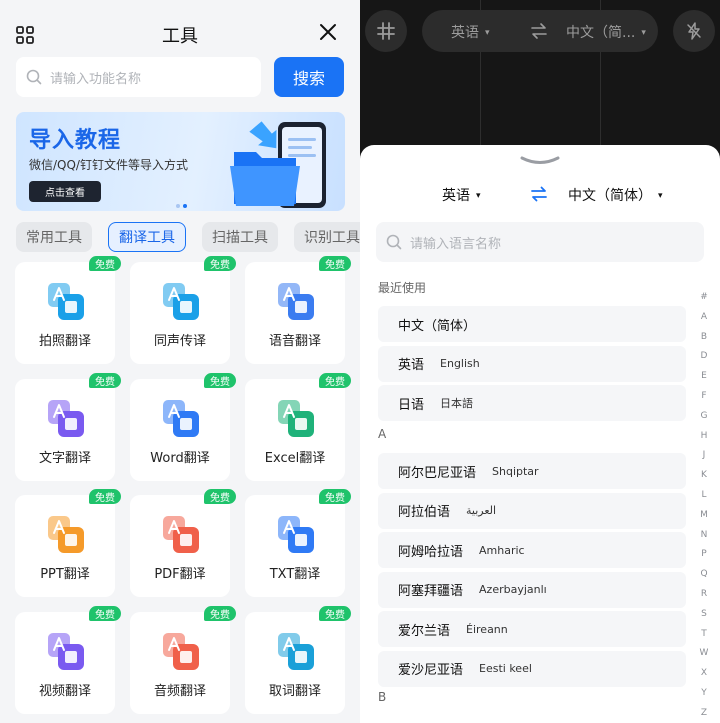  What do you see at coordinates (456, 244) in the screenshot?
I see `language-search-placeholder: 请输入语言名称` at bounding box center [456, 244].